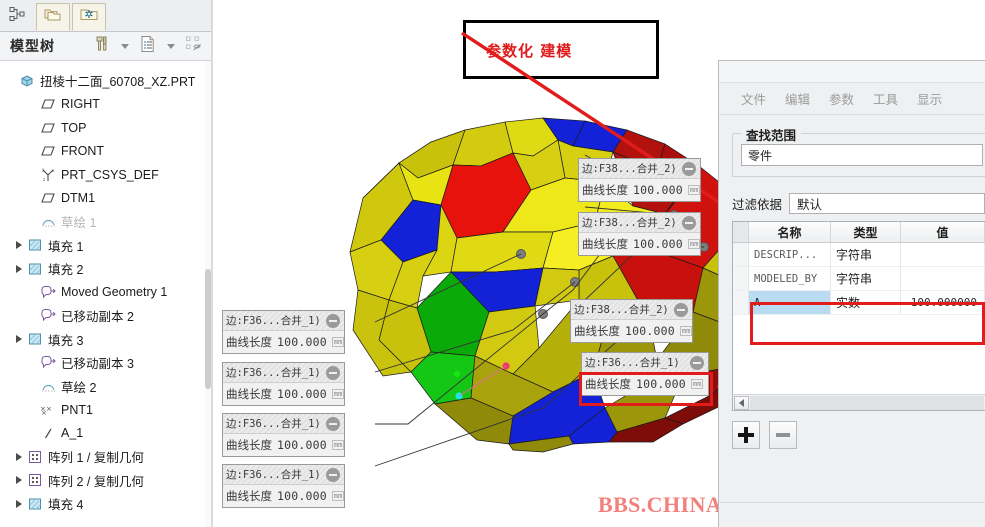 The width and height of the screenshot is (985, 527). Describe the element at coordinates (66, 246) in the screenshot. I see `tree-item-label: 填充 1` at that location.